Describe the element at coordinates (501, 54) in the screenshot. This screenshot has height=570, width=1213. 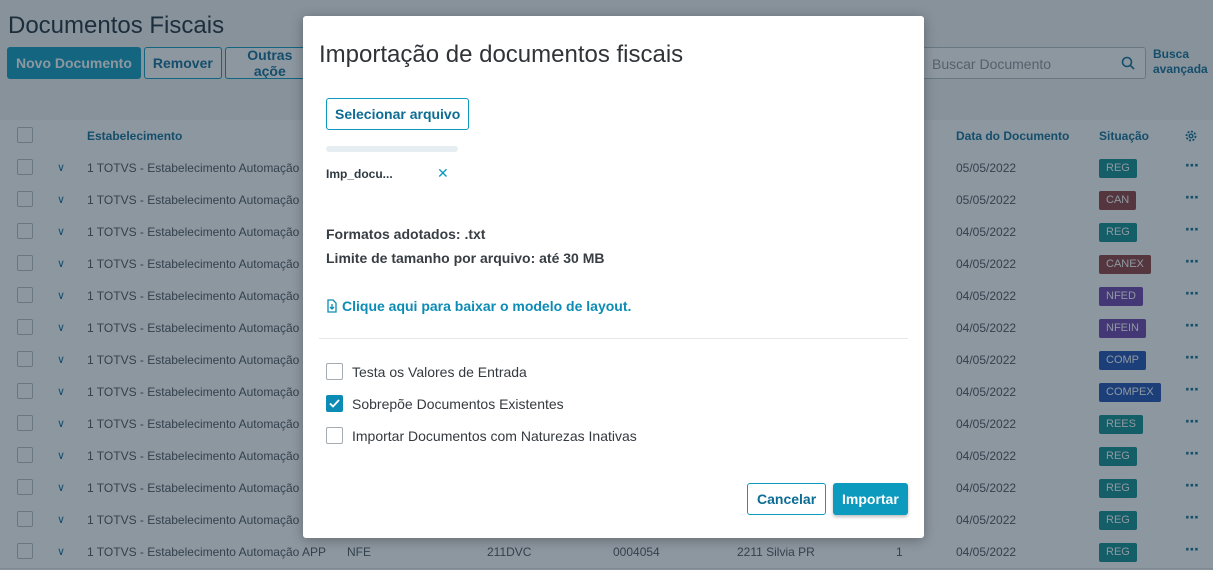
I see `dialog-title: Importação de documentos fiscais` at that location.